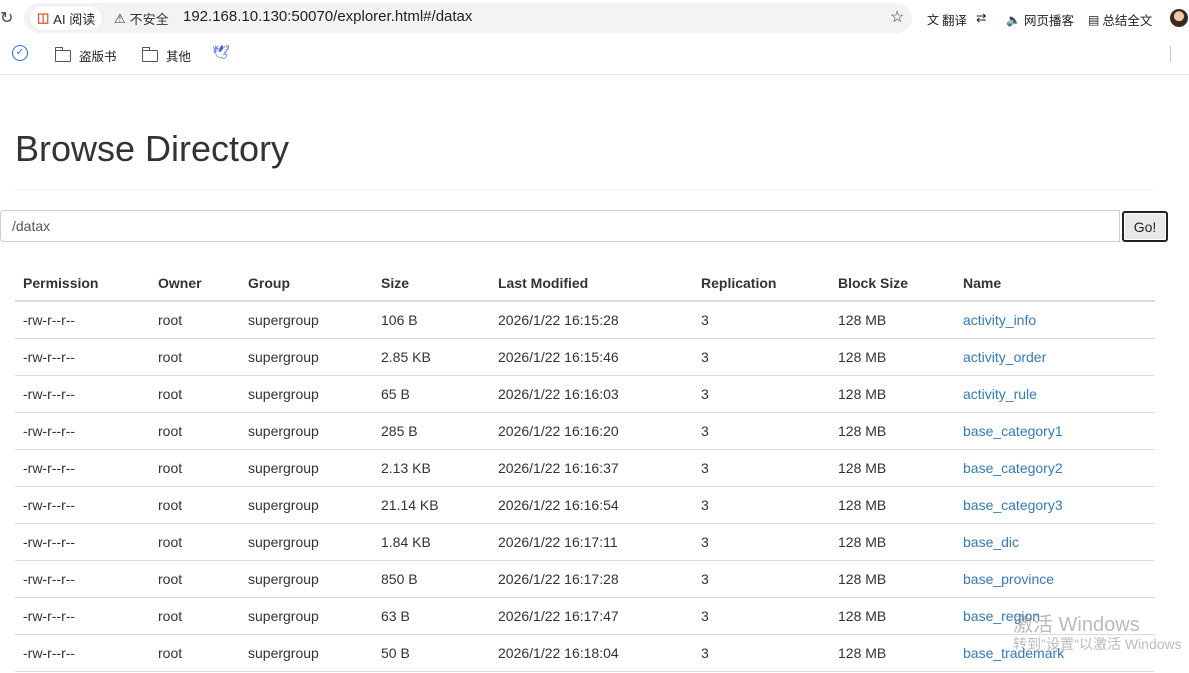  What do you see at coordinates (6, 18) in the screenshot?
I see `reload-icon: ↻` at bounding box center [6, 18].